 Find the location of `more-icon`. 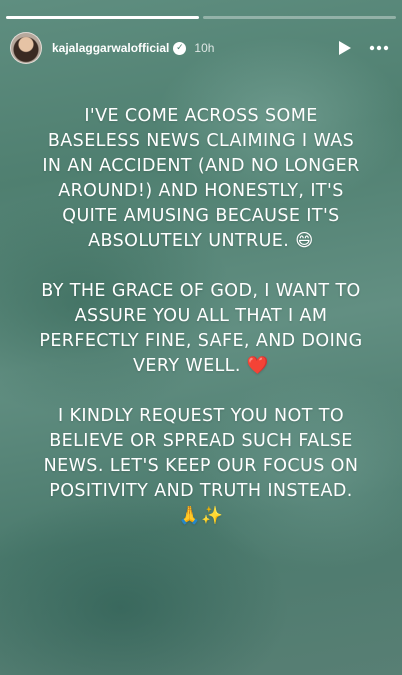

more-icon is located at coordinates (379, 48).